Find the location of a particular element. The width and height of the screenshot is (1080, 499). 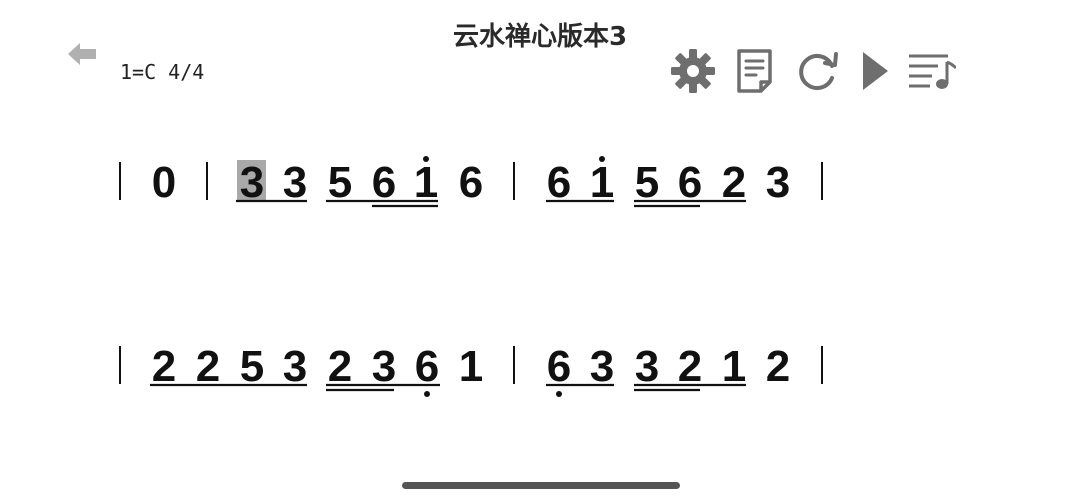

back-button is located at coordinates (82, 54).